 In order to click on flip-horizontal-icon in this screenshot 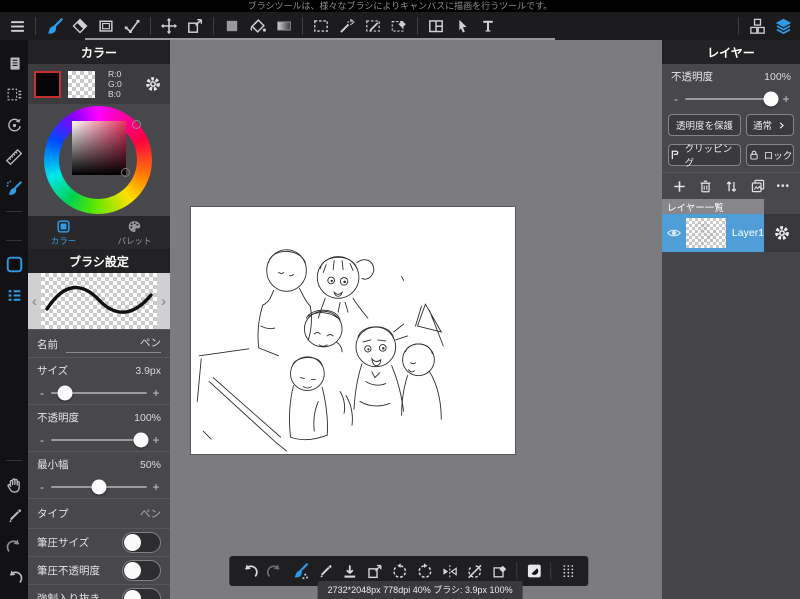, I will do `click(449, 571)`.